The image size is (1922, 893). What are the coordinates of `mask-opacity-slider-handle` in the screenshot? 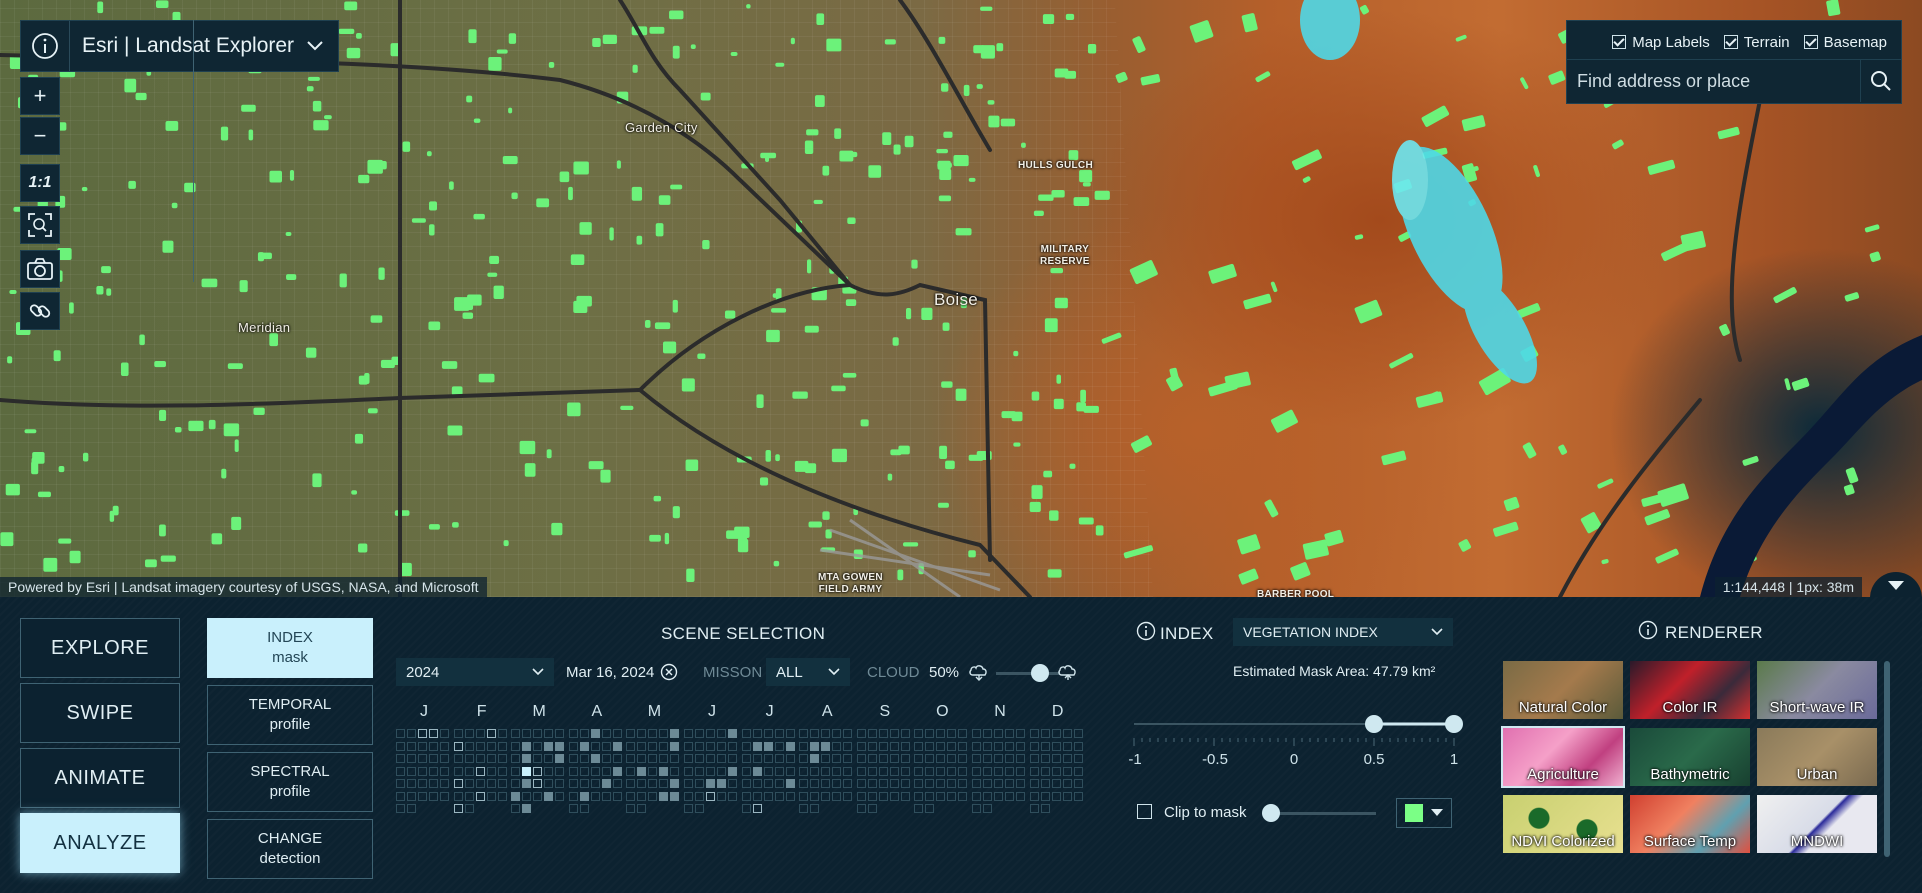 It's located at (1271, 813).